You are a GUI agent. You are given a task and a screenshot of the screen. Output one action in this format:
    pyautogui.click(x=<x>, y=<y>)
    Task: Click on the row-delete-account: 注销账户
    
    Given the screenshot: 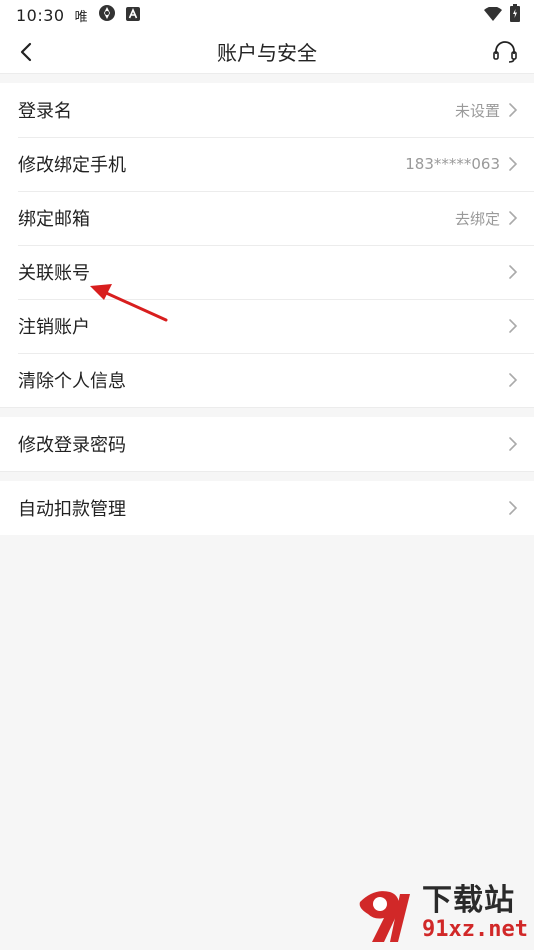 What is the action you would take?
    pyautogui.click(x=267, y=326)
    